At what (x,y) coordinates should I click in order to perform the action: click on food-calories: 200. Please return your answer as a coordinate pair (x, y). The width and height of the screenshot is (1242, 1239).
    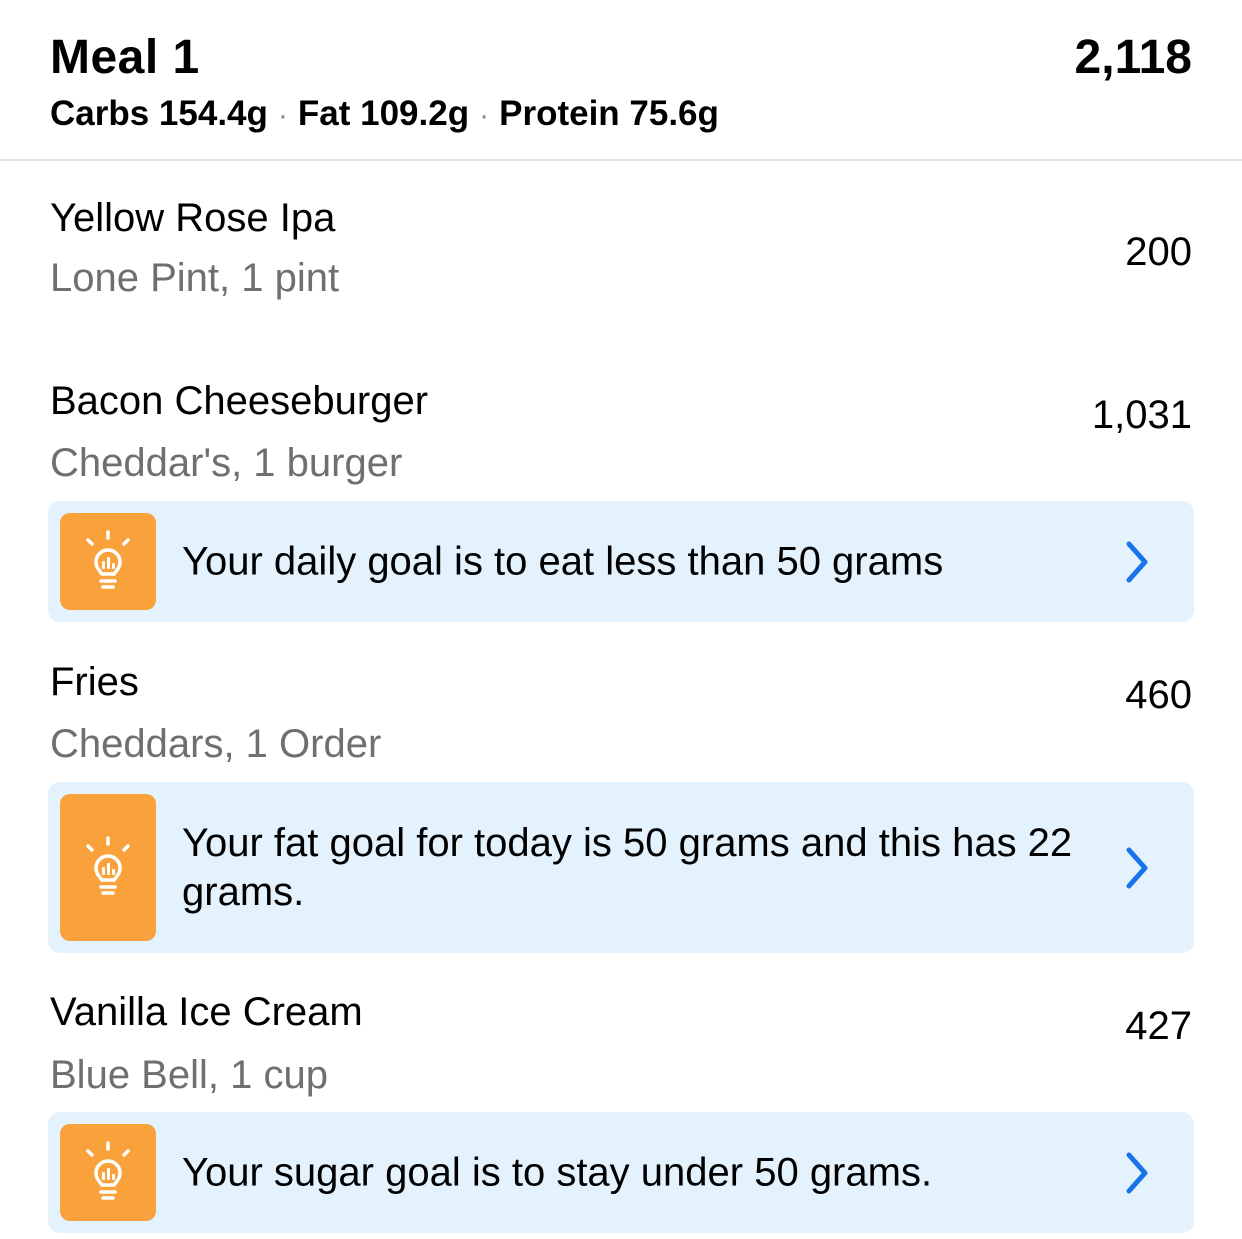
    Looking at the image, I should click on (1158, 252).